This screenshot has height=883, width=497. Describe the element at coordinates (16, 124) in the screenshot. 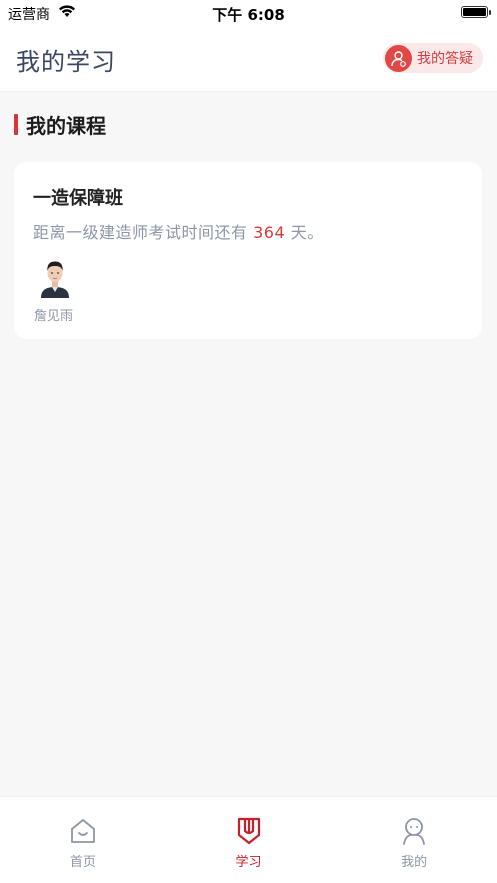

I see `heading-accent-bar` at that location.